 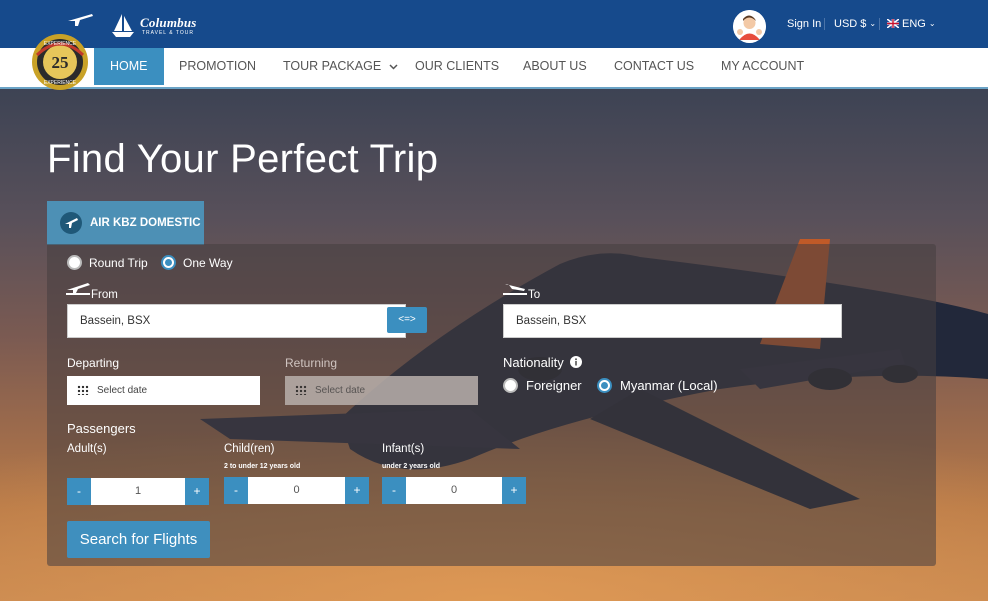 What do you see at coordinates (850, 24) in the screenshot?
I see `currency-label: USD $` at bounding box center [850, 24].